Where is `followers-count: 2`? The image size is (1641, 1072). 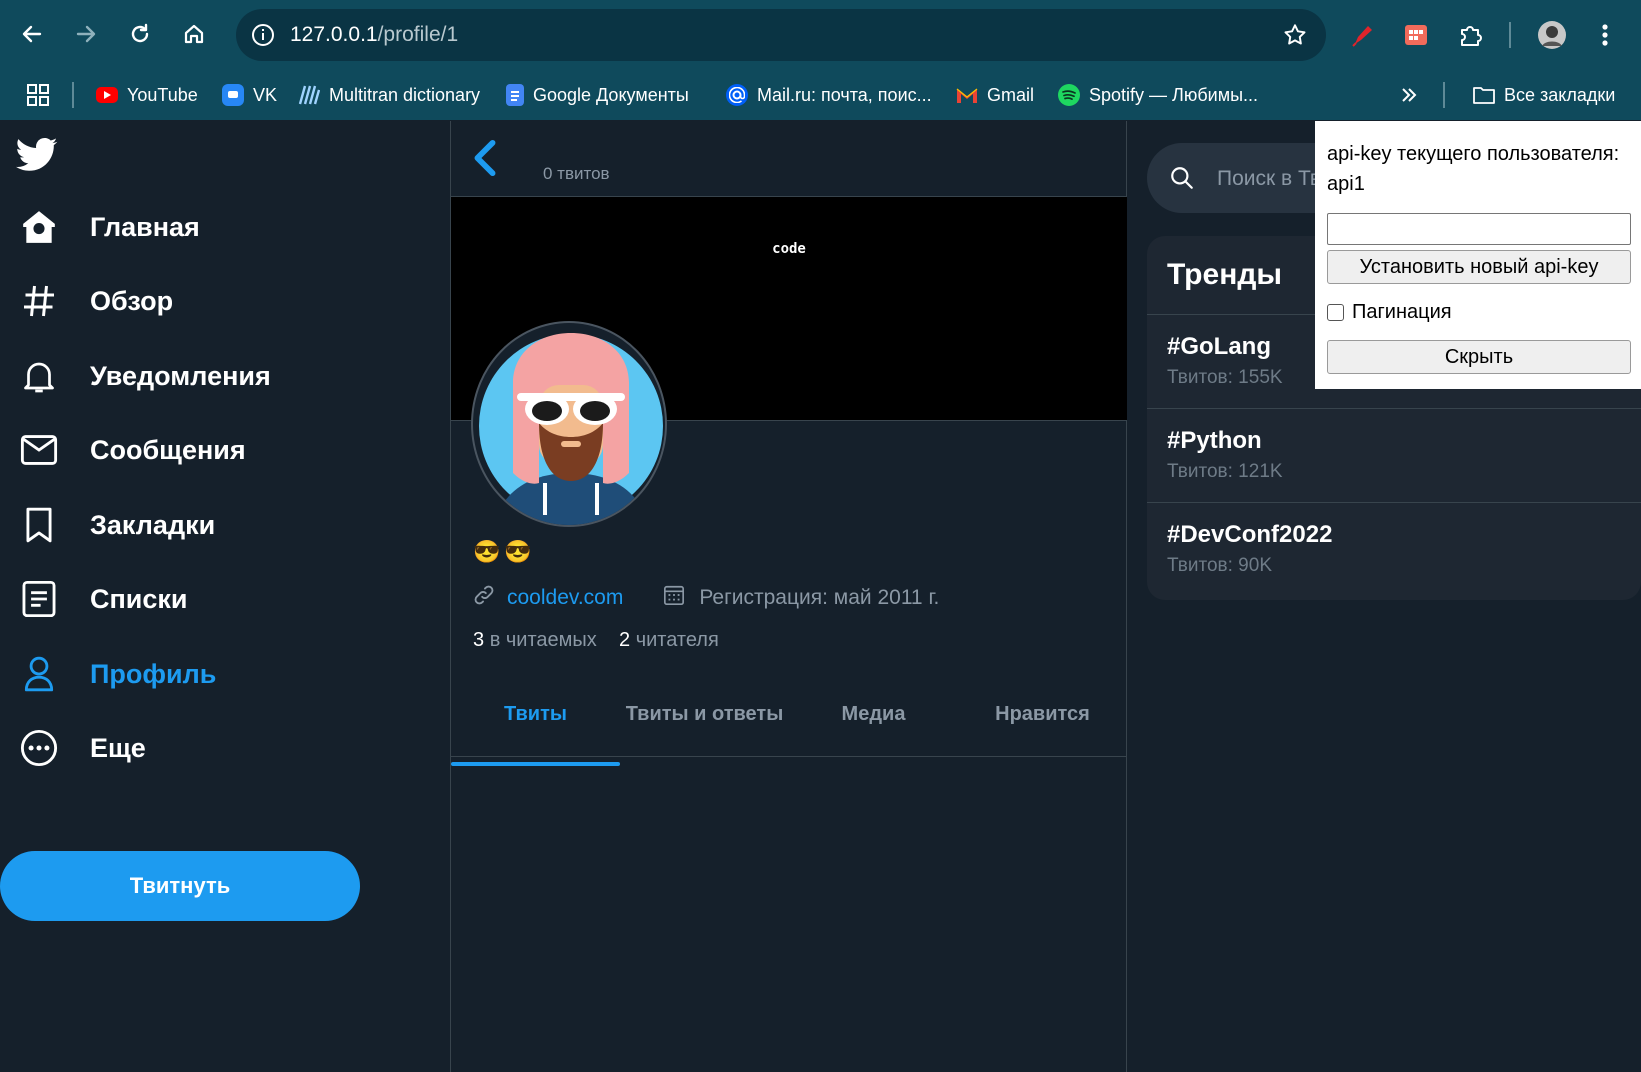
followers-count: 2 is located at coordinates (625, 640).